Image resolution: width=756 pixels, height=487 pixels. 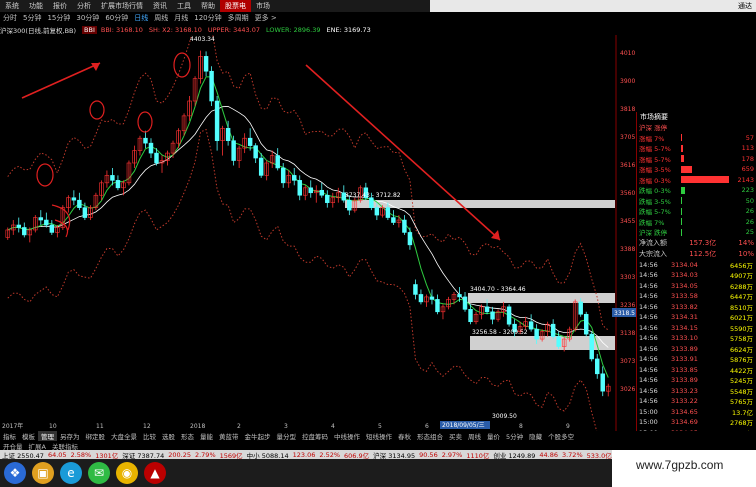 I want to click on start-icon: ❖, so click(x=15, y=473).